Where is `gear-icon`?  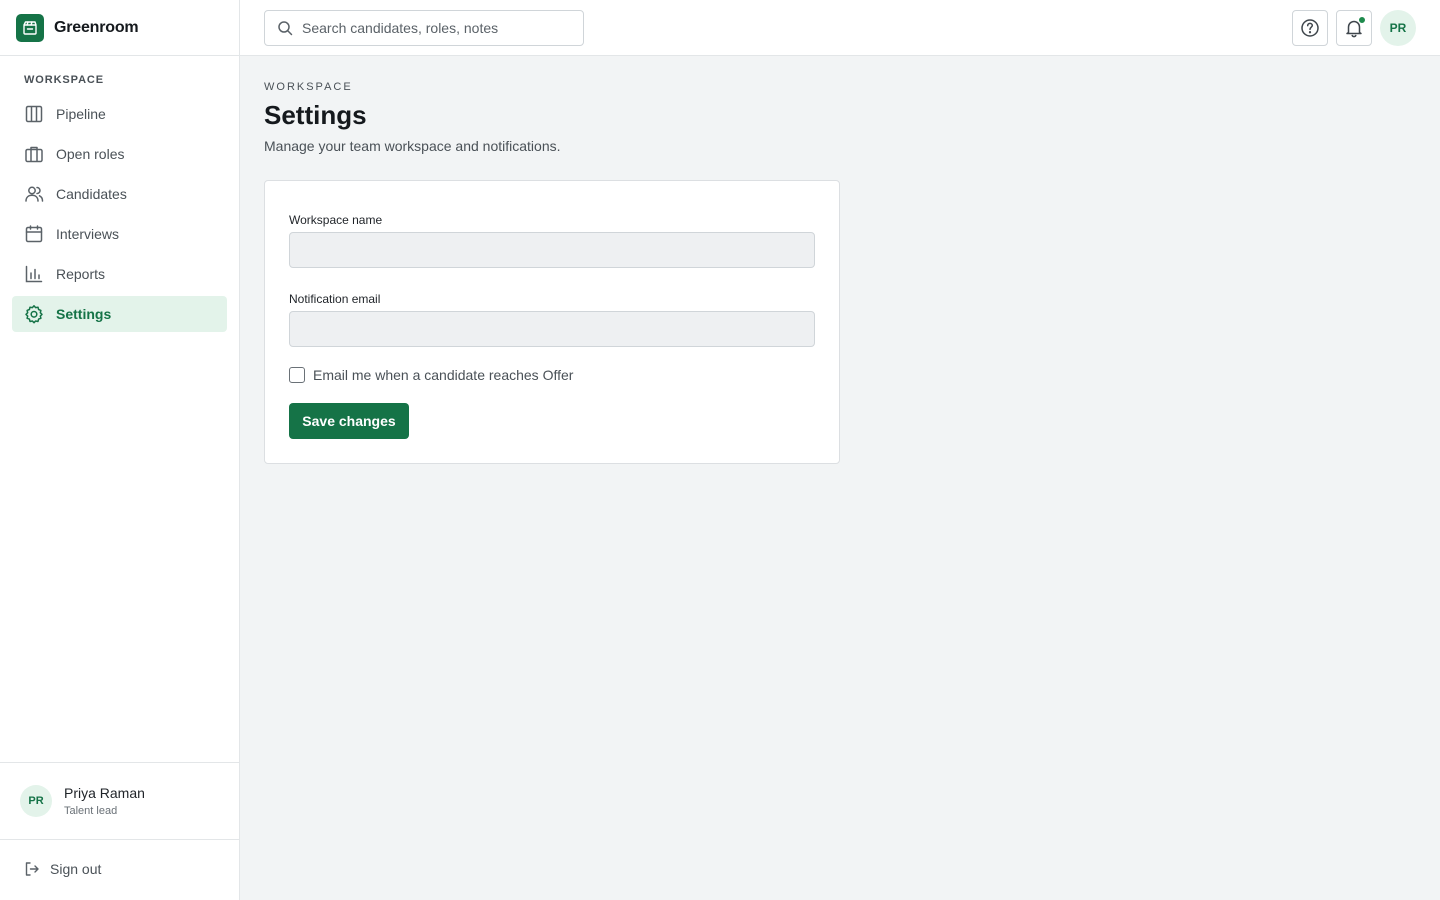
gear-icon is located at coordinates (34, 314).